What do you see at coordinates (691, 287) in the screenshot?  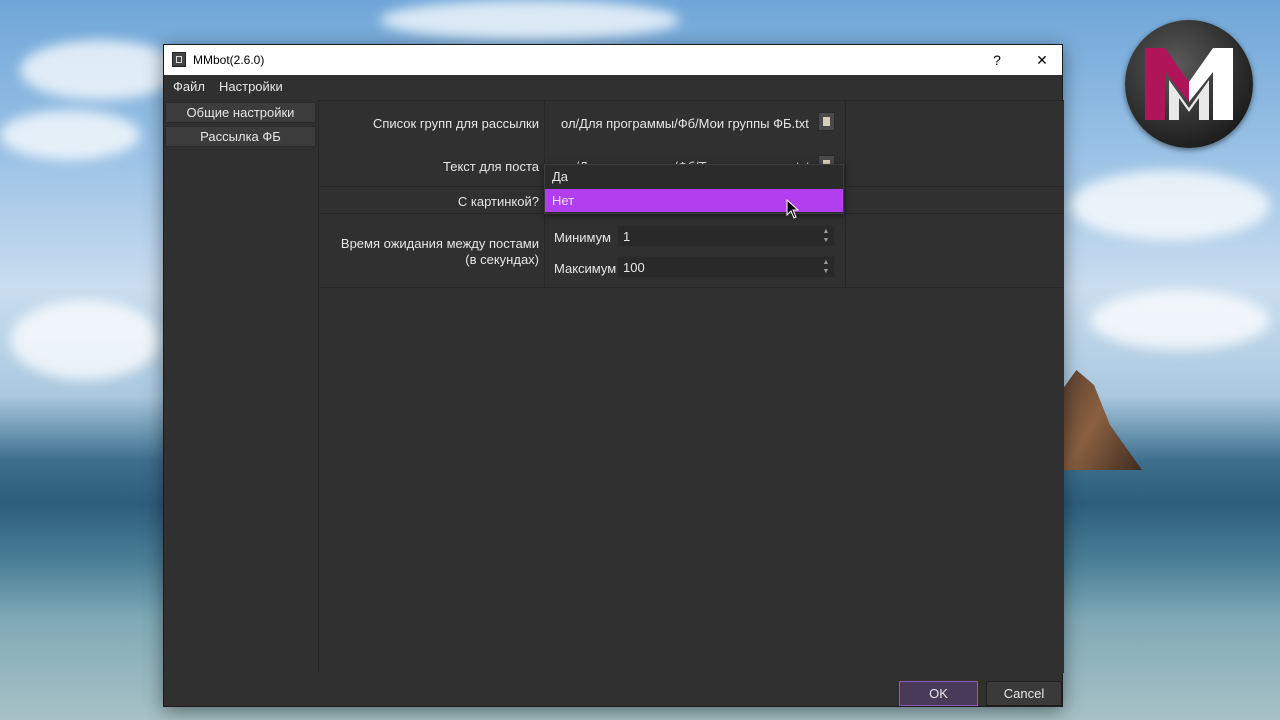 I see `row-divider` at bounding box center [691, 287].